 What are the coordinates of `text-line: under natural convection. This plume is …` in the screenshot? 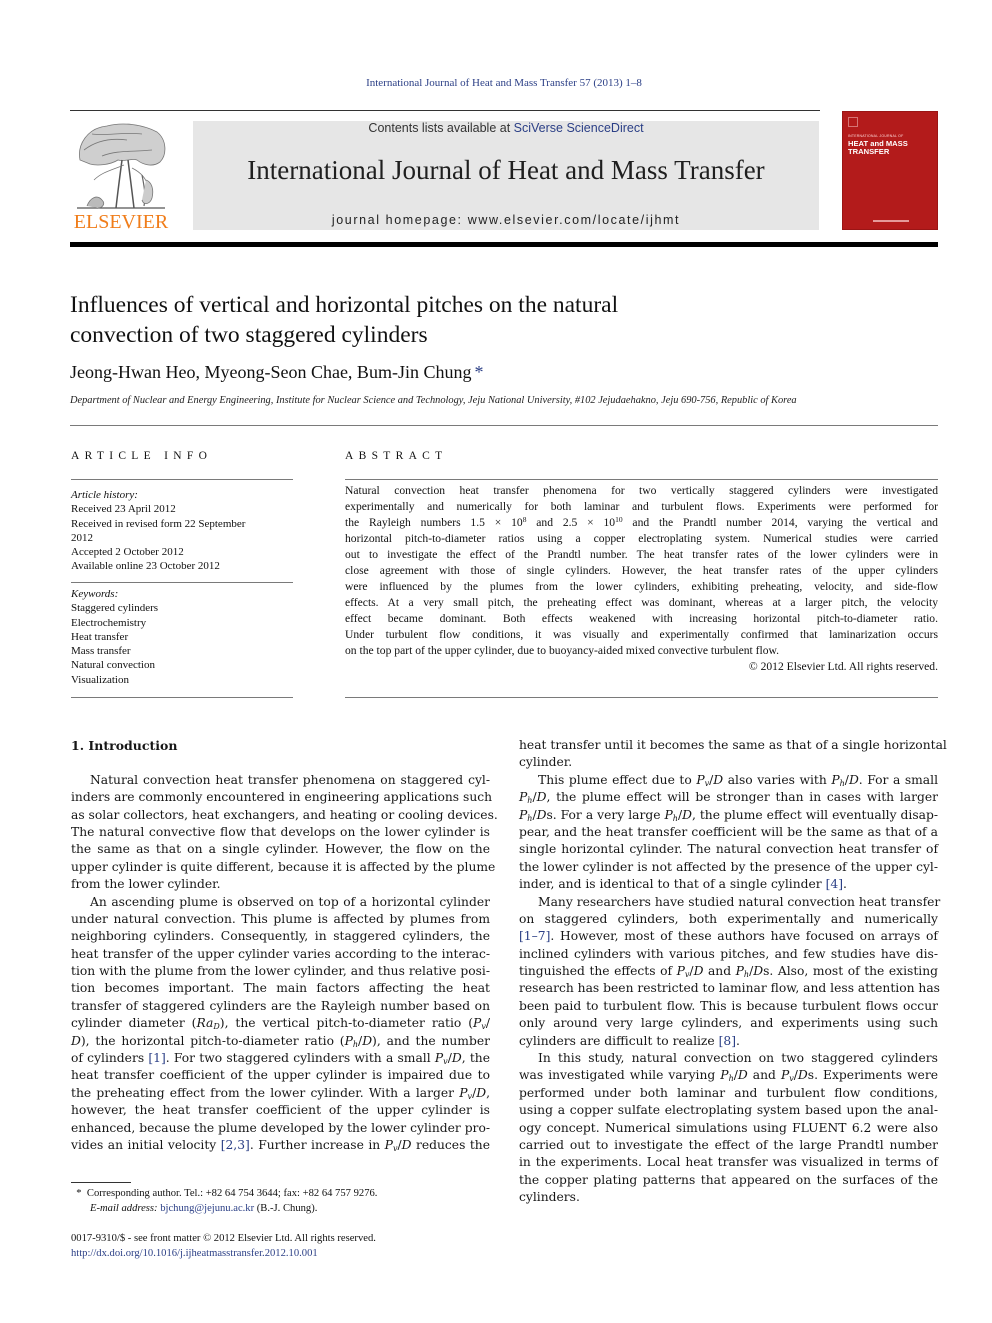 It's located at (280, 918).